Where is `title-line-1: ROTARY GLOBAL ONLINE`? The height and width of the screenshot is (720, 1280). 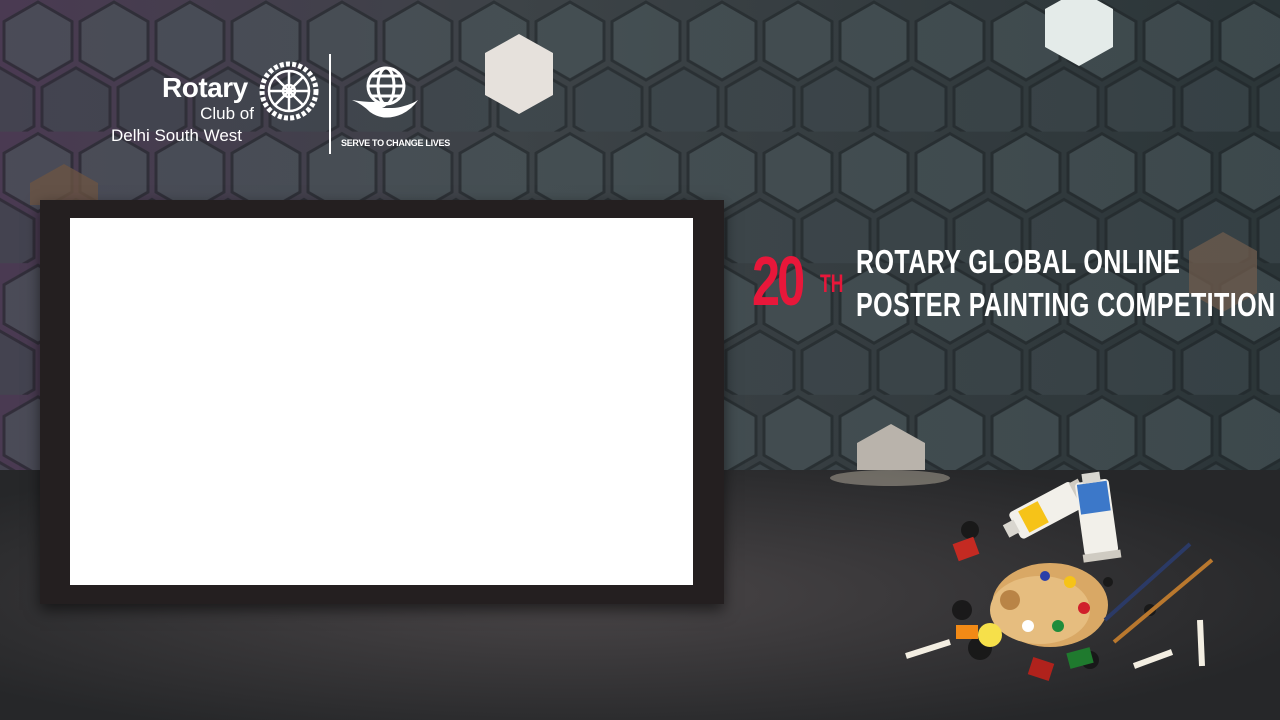 title-line-1: ROTARY GLOBAL ONLINE is located at coordinates (1018, 261).